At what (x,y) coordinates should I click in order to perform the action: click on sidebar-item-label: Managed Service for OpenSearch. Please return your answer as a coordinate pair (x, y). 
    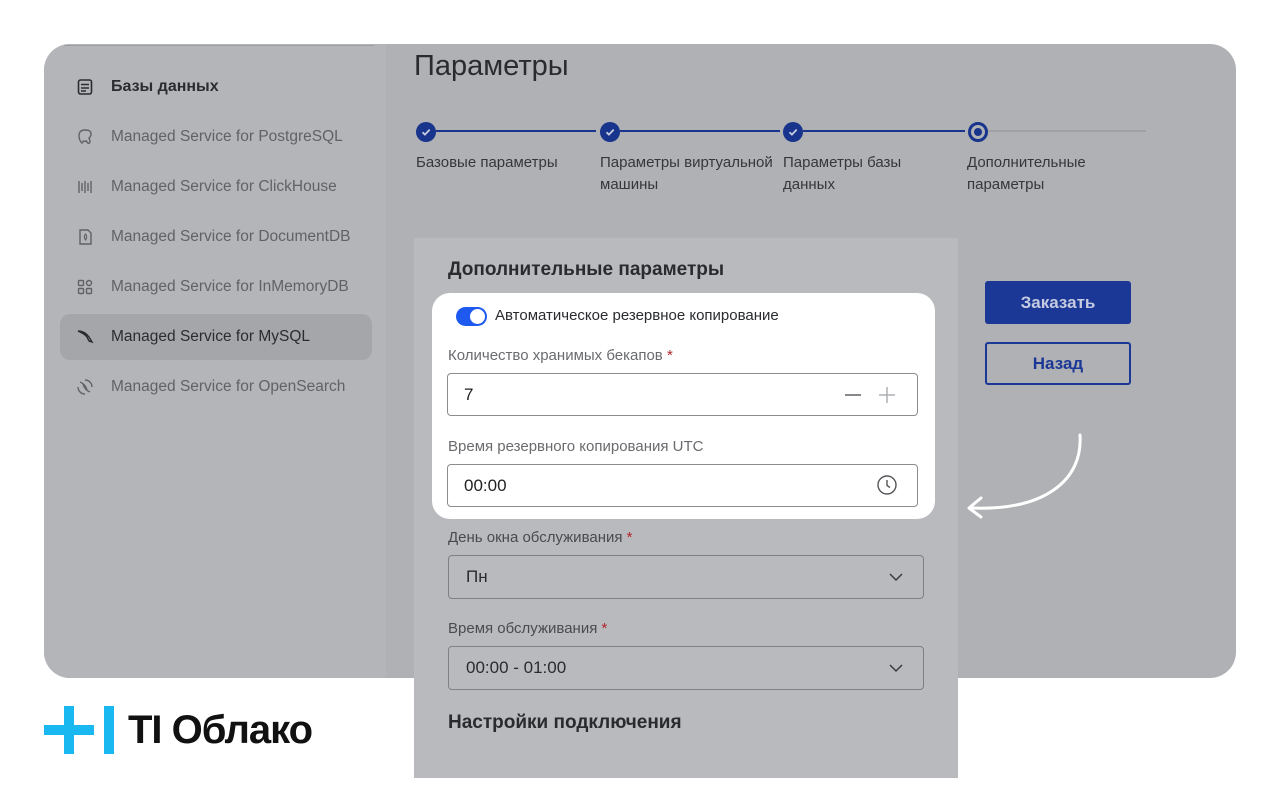
    Looking at the image, I should click on (228, 386).